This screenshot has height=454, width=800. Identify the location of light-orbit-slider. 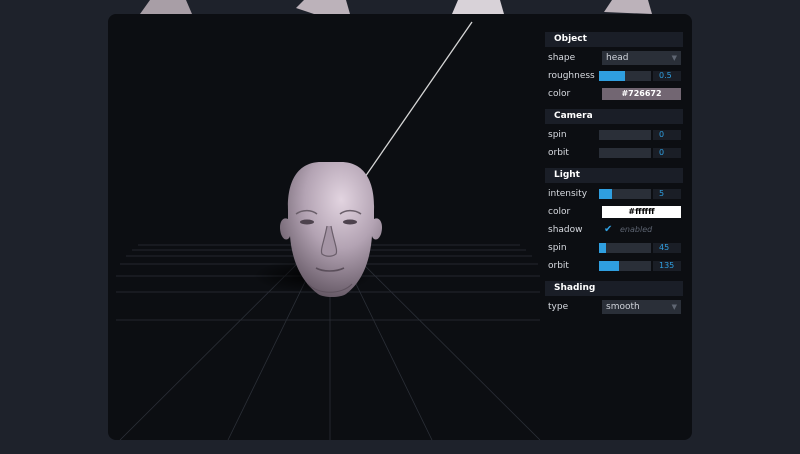
(625, 266).